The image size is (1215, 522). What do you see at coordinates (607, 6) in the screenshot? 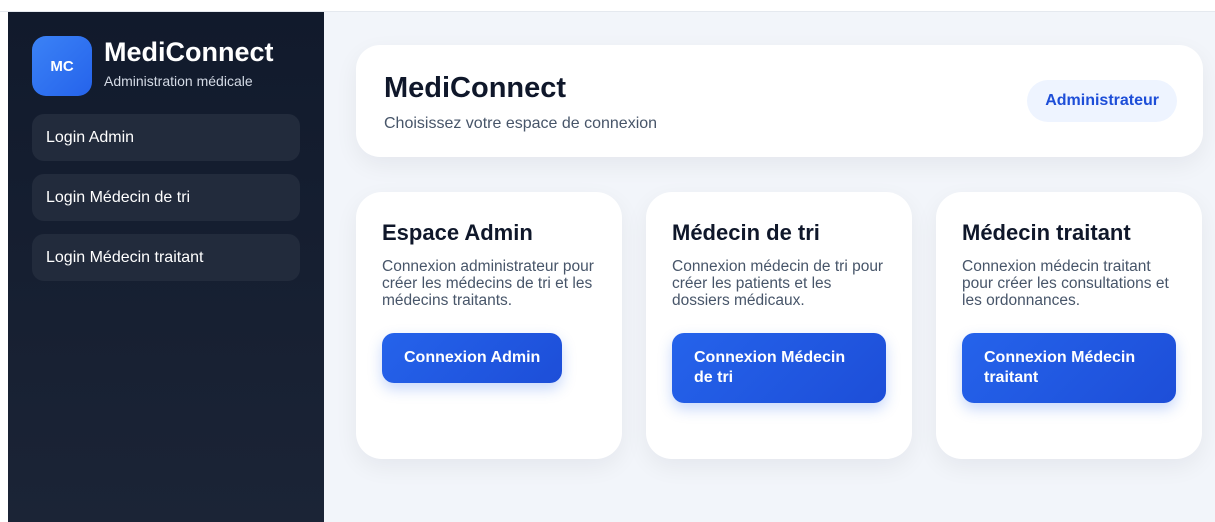
I see `top-border` at bounding box center [607, 6].